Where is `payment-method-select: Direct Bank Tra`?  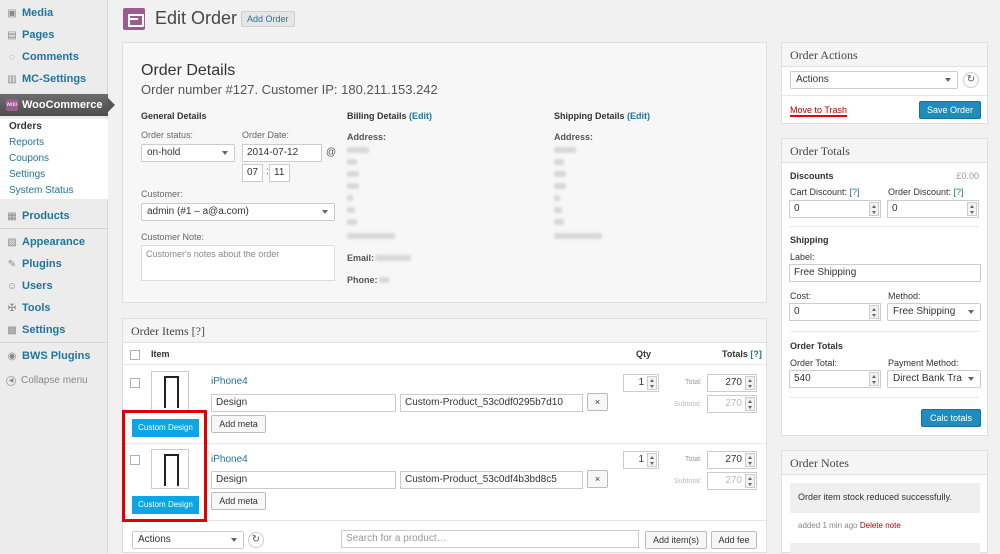 payment-method-select: Direct Bank Tra is located at coordinates (934, 379).